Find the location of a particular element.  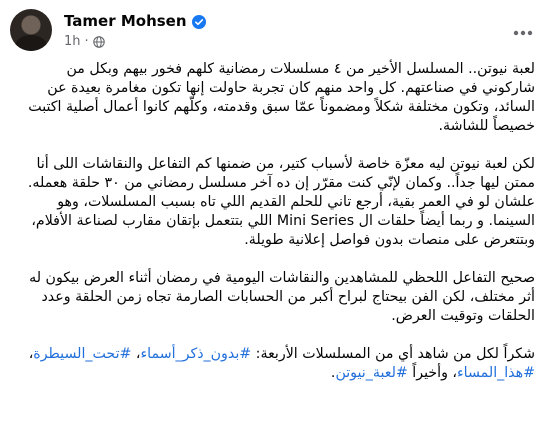

hashtag-link-2: #تحت_السيطرة is located at coordinates (82, 354).